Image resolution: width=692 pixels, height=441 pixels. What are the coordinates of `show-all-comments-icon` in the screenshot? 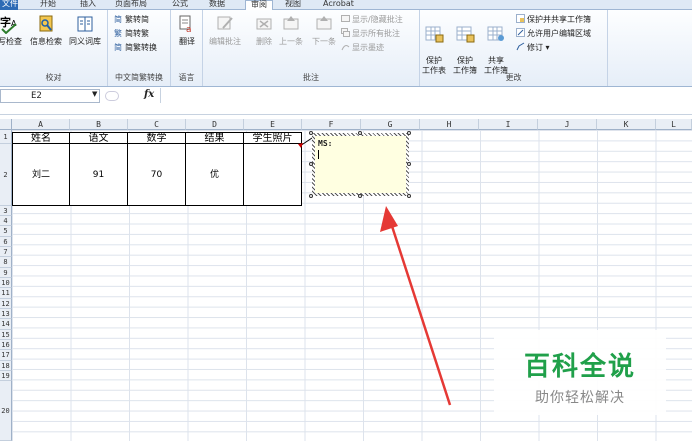 It's located at (345, 32).